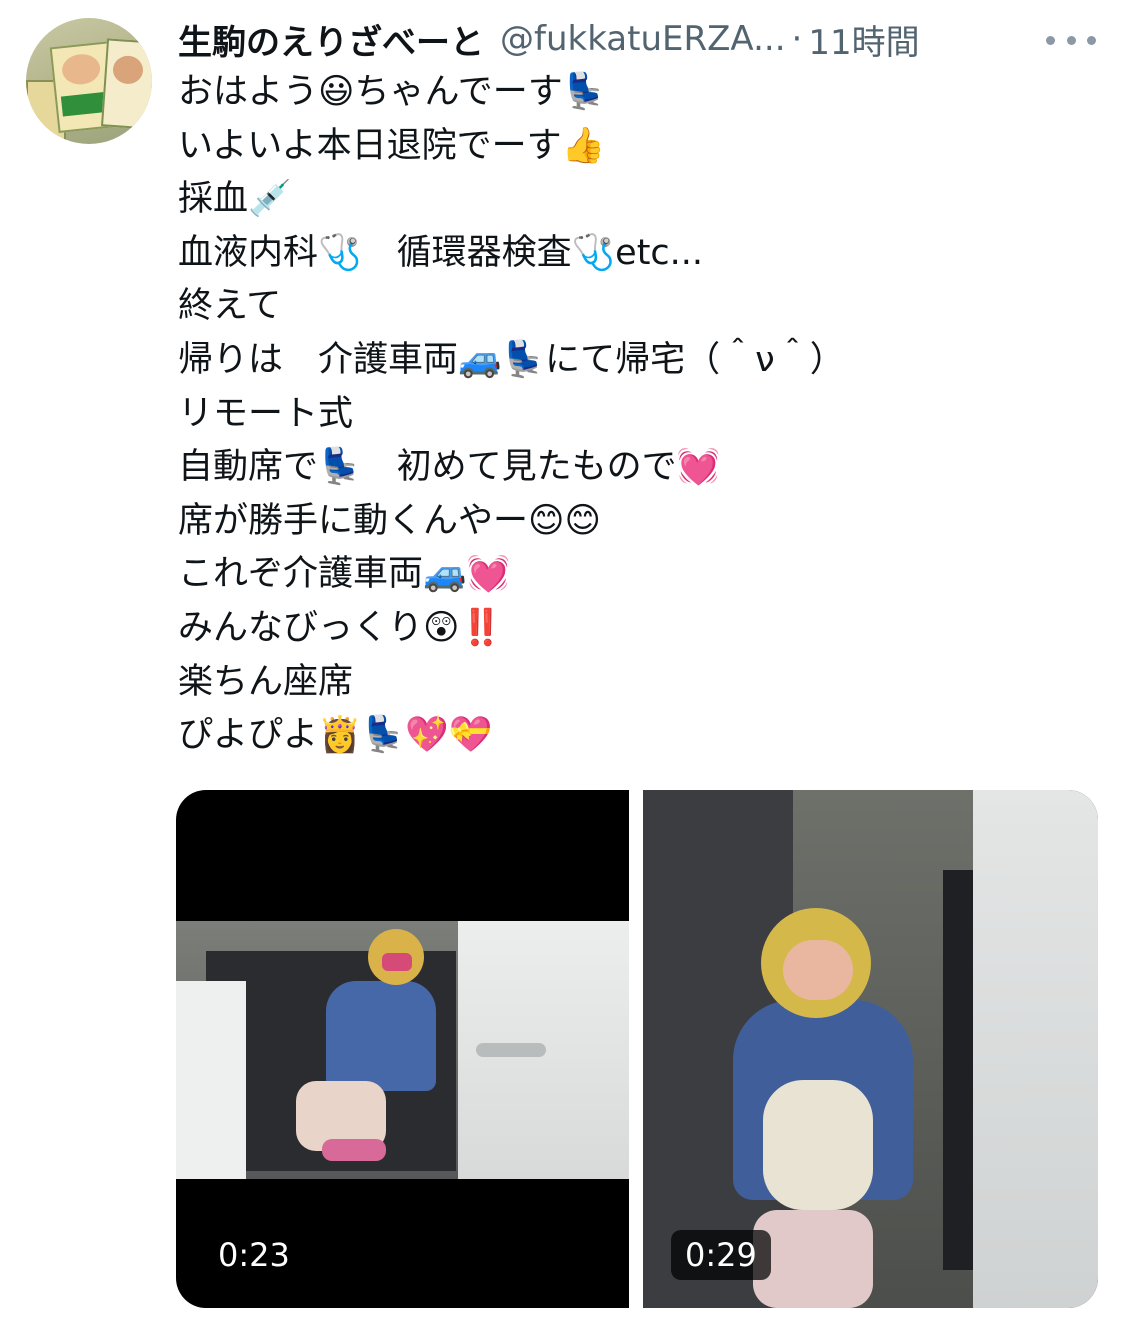 The image size is (1125, 1318). Describe the element at coordinates (266, 413) in the screenshot. I see `tweet-text-line: リモート式` at that location.